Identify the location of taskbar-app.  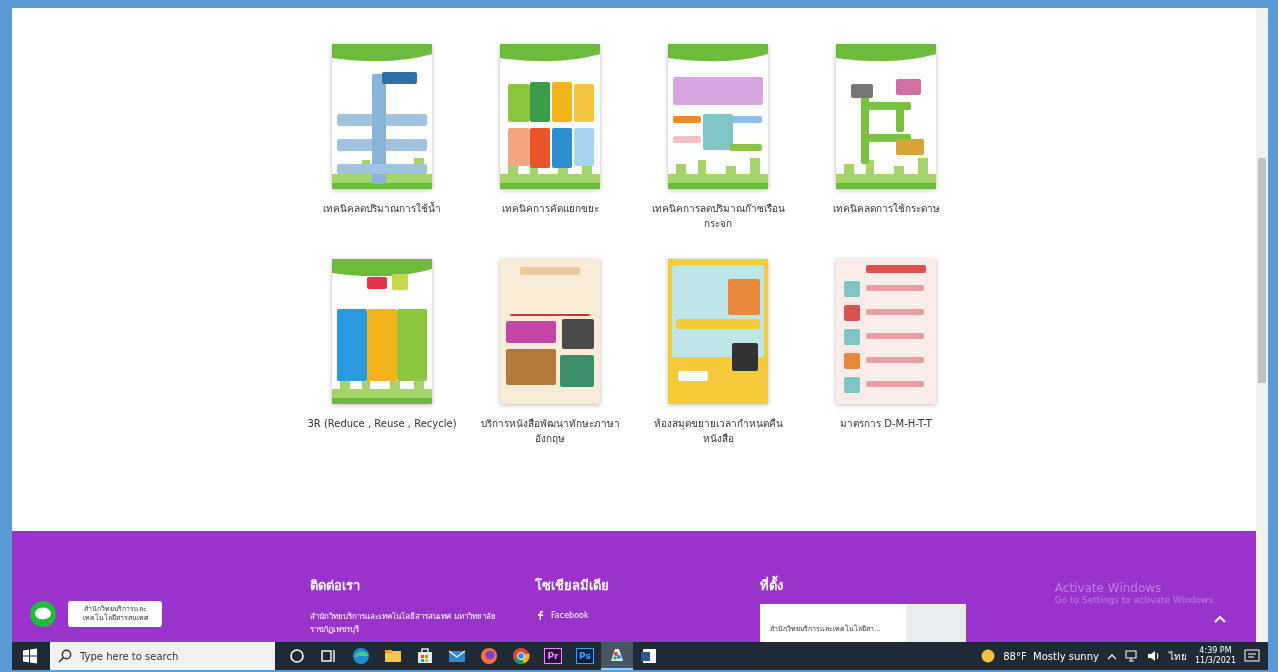
(617, 656).